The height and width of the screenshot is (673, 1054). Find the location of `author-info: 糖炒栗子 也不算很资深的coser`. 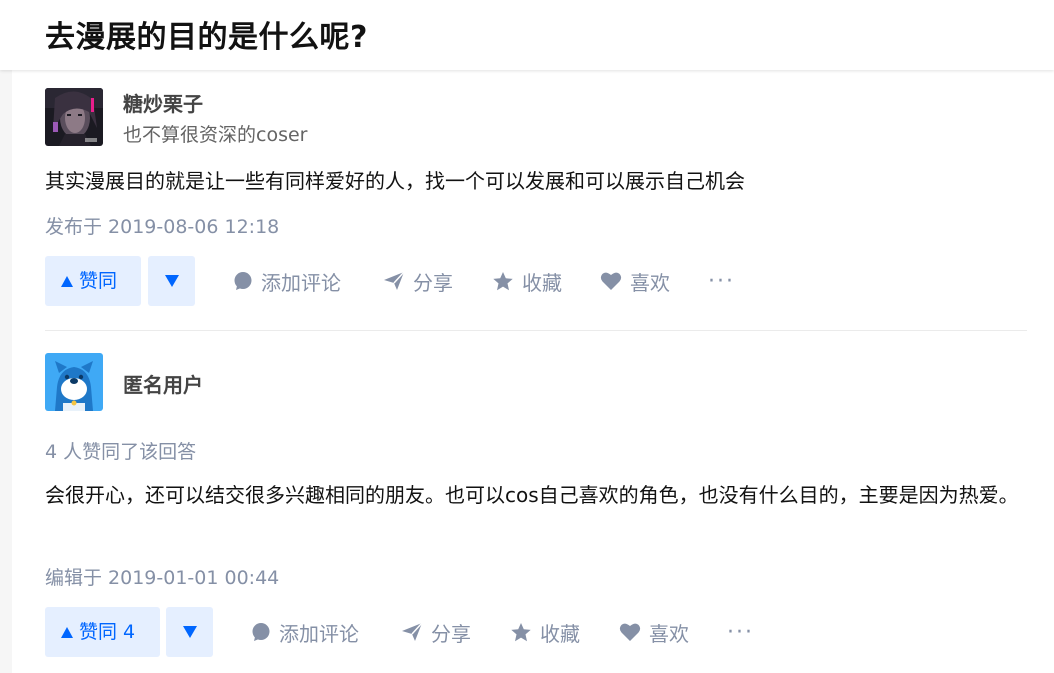

author-info: 糖炒栗子 也不算很资深的coser is located at coordinates (536, 118).